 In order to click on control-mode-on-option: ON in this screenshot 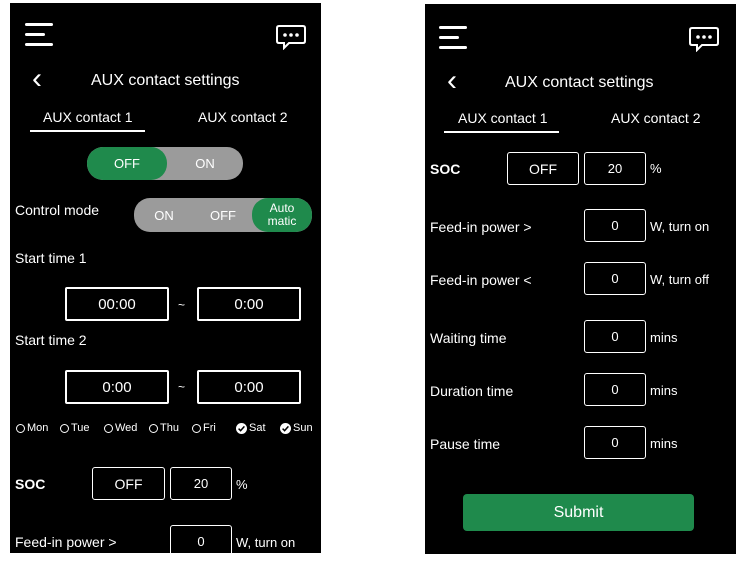, I will do `click(164, 215)`.